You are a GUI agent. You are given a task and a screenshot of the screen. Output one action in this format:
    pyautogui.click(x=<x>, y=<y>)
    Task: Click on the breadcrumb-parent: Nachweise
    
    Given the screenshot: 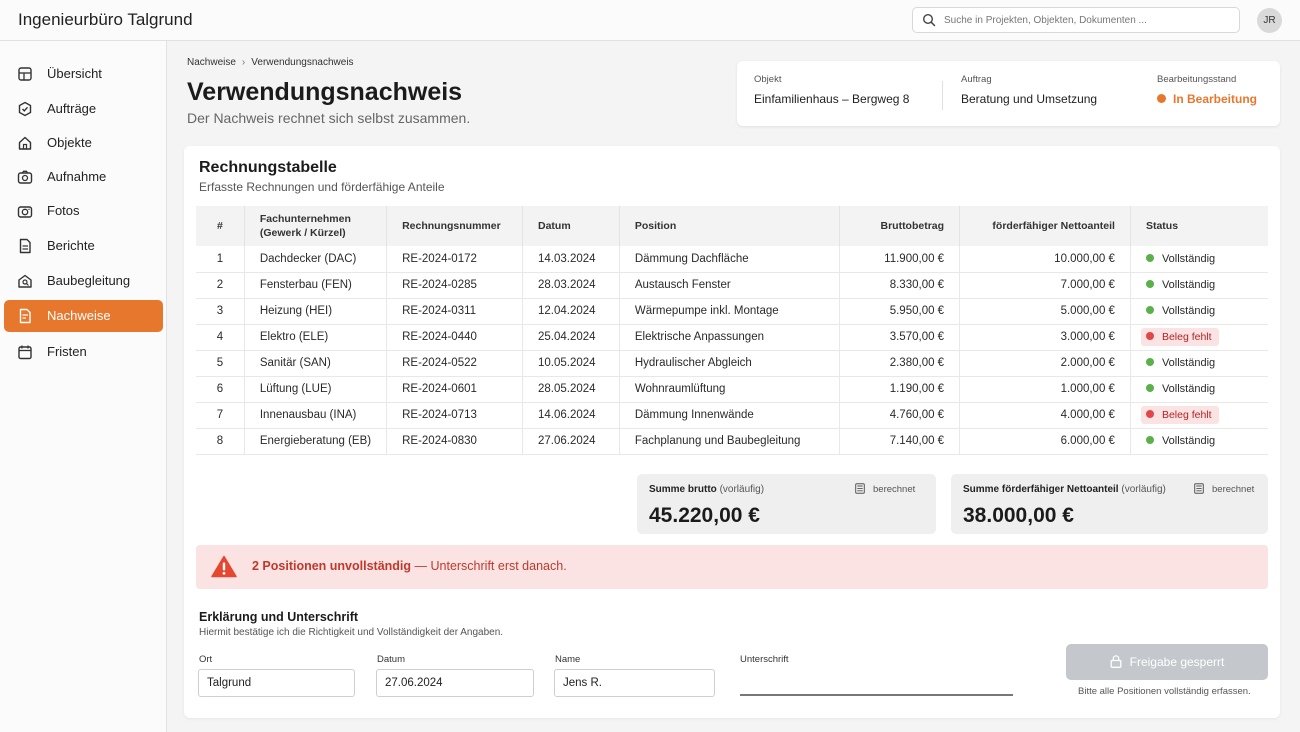 What is the action you would take?
    pyautogui.click(x=211, y=62)
    